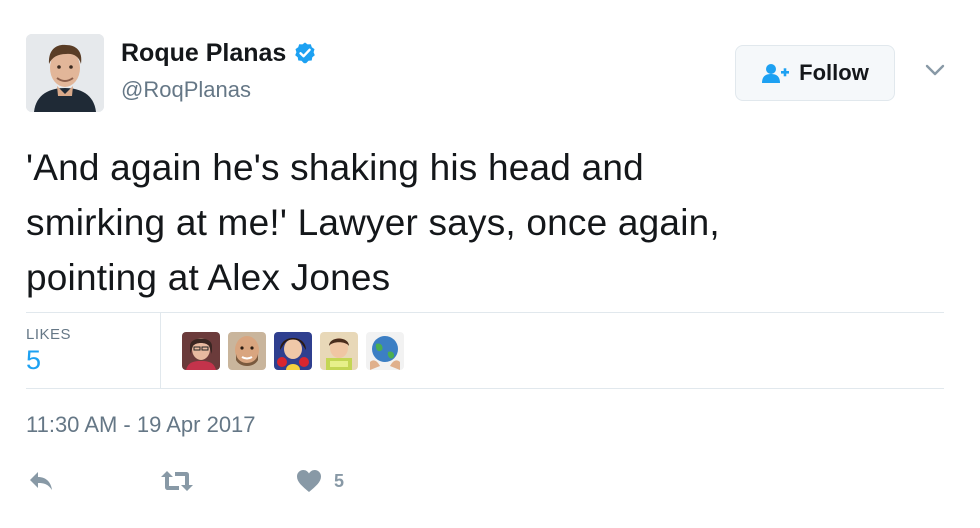  I want to click on reply-icon, so click(41, 481).